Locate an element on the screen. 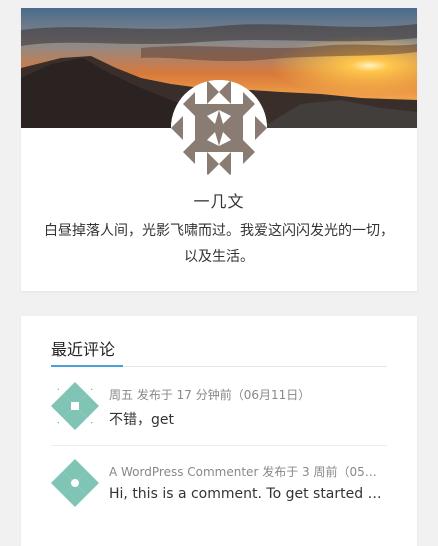 This screenshot has height=546, width=438. comment-meta: A WordPress Commenter 发布于 3 周前（05月11日） is located at coordinates (248, 472).